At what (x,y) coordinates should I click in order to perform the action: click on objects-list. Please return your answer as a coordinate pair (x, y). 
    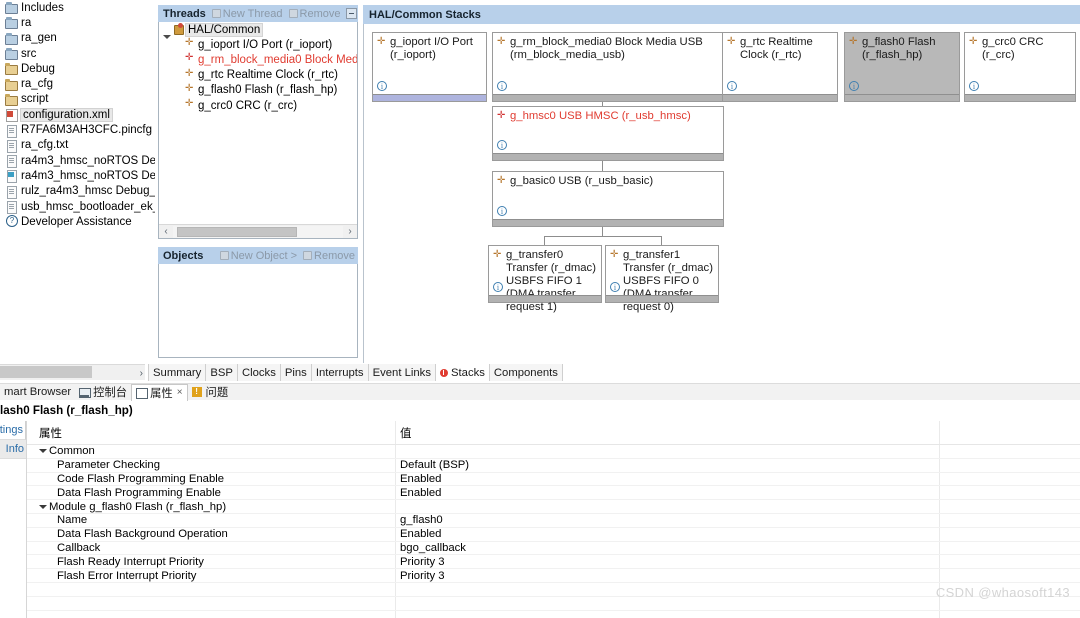
    Looking at the image, I should click on (258, 311).